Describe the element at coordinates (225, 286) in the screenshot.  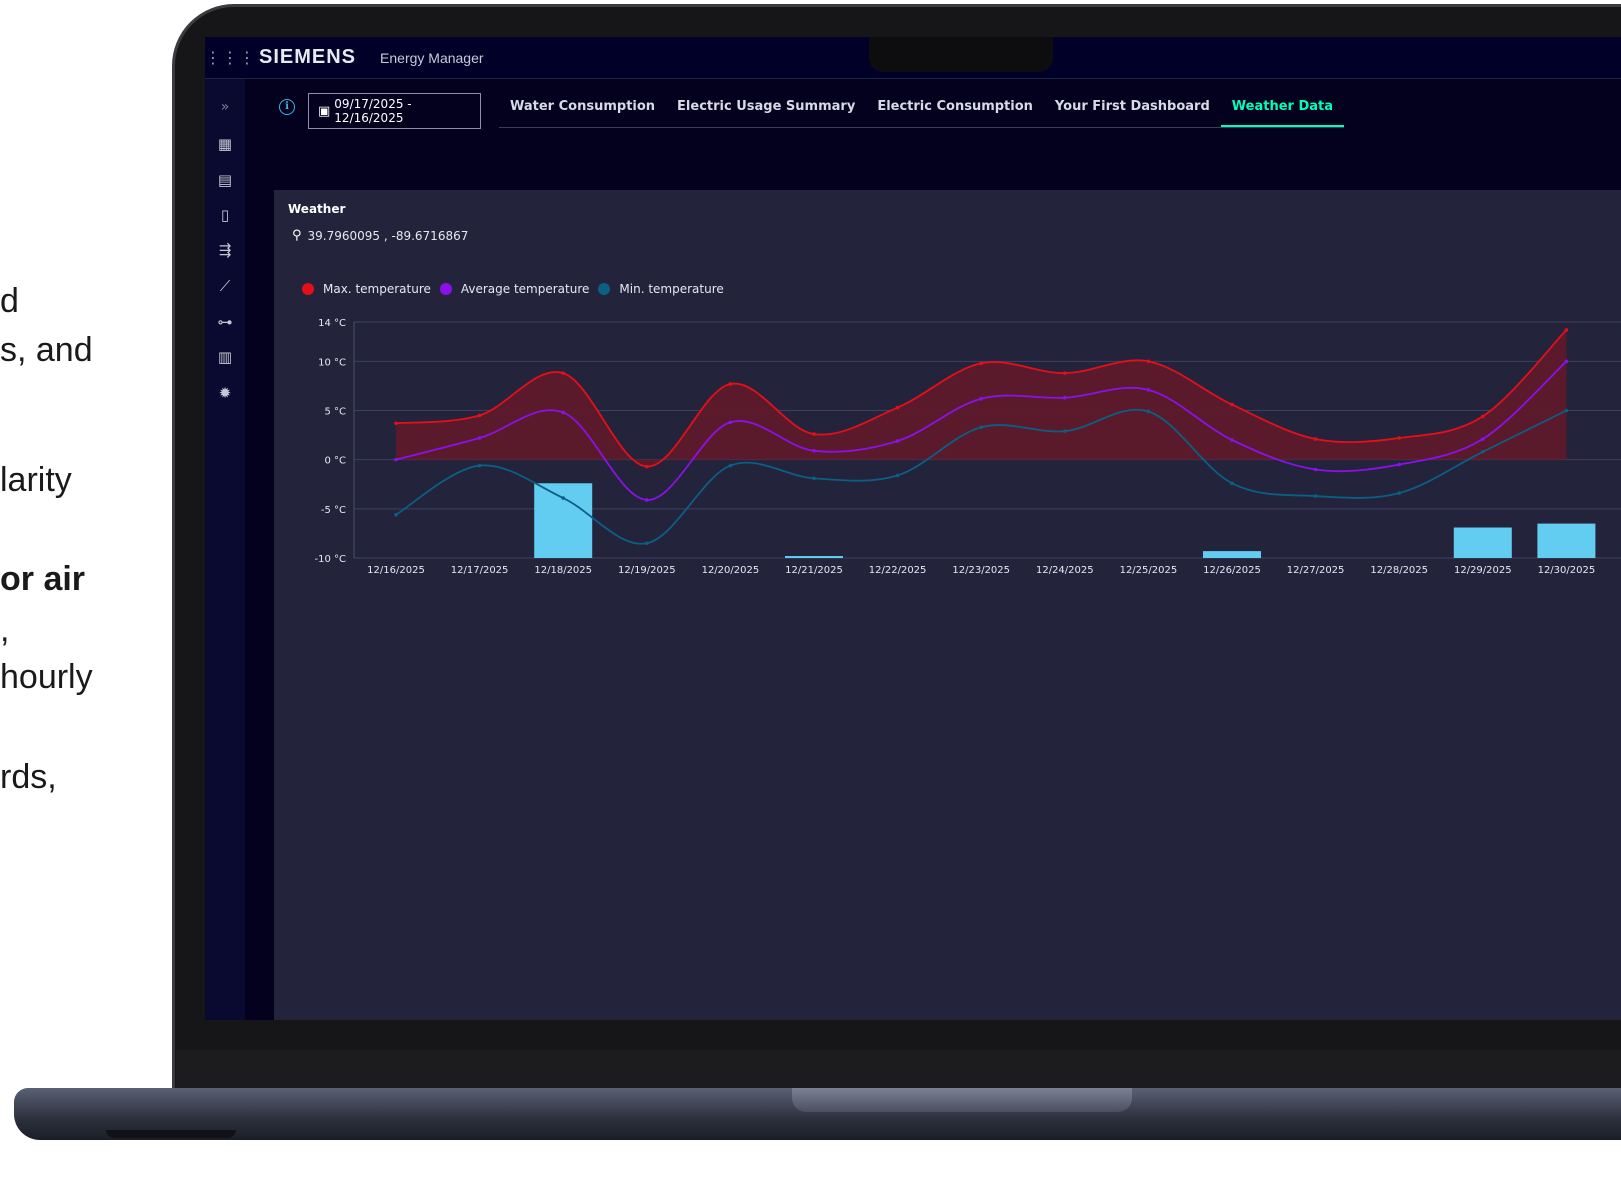
I see `analytics-icon: ⟋` at that location.